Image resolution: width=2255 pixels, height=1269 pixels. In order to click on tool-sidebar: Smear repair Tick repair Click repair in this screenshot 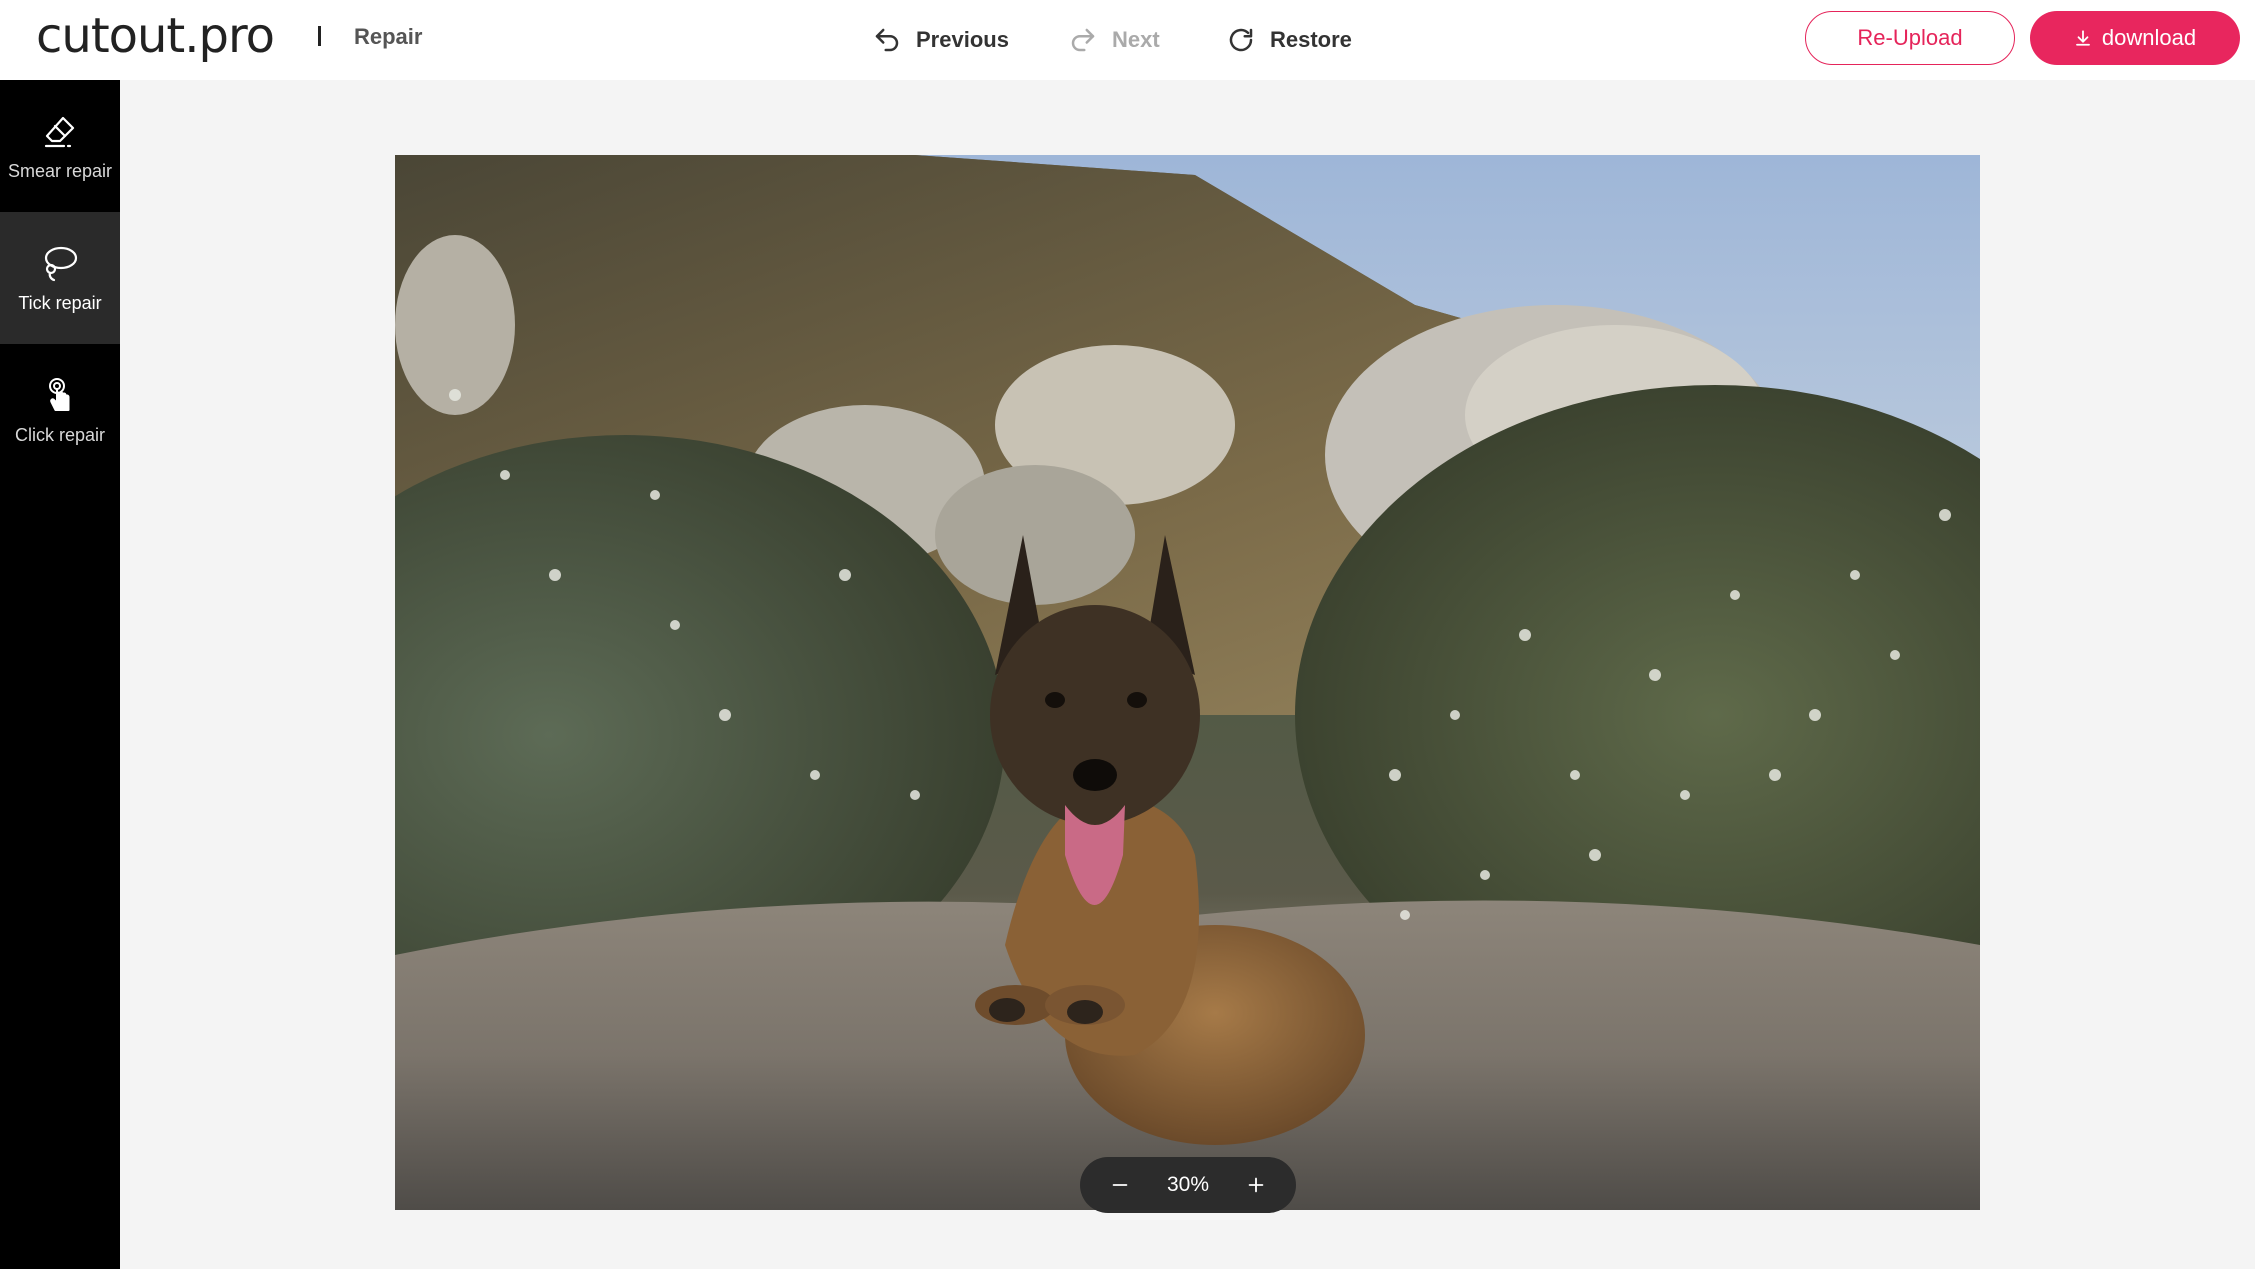, I will do `click(60, 674)`.